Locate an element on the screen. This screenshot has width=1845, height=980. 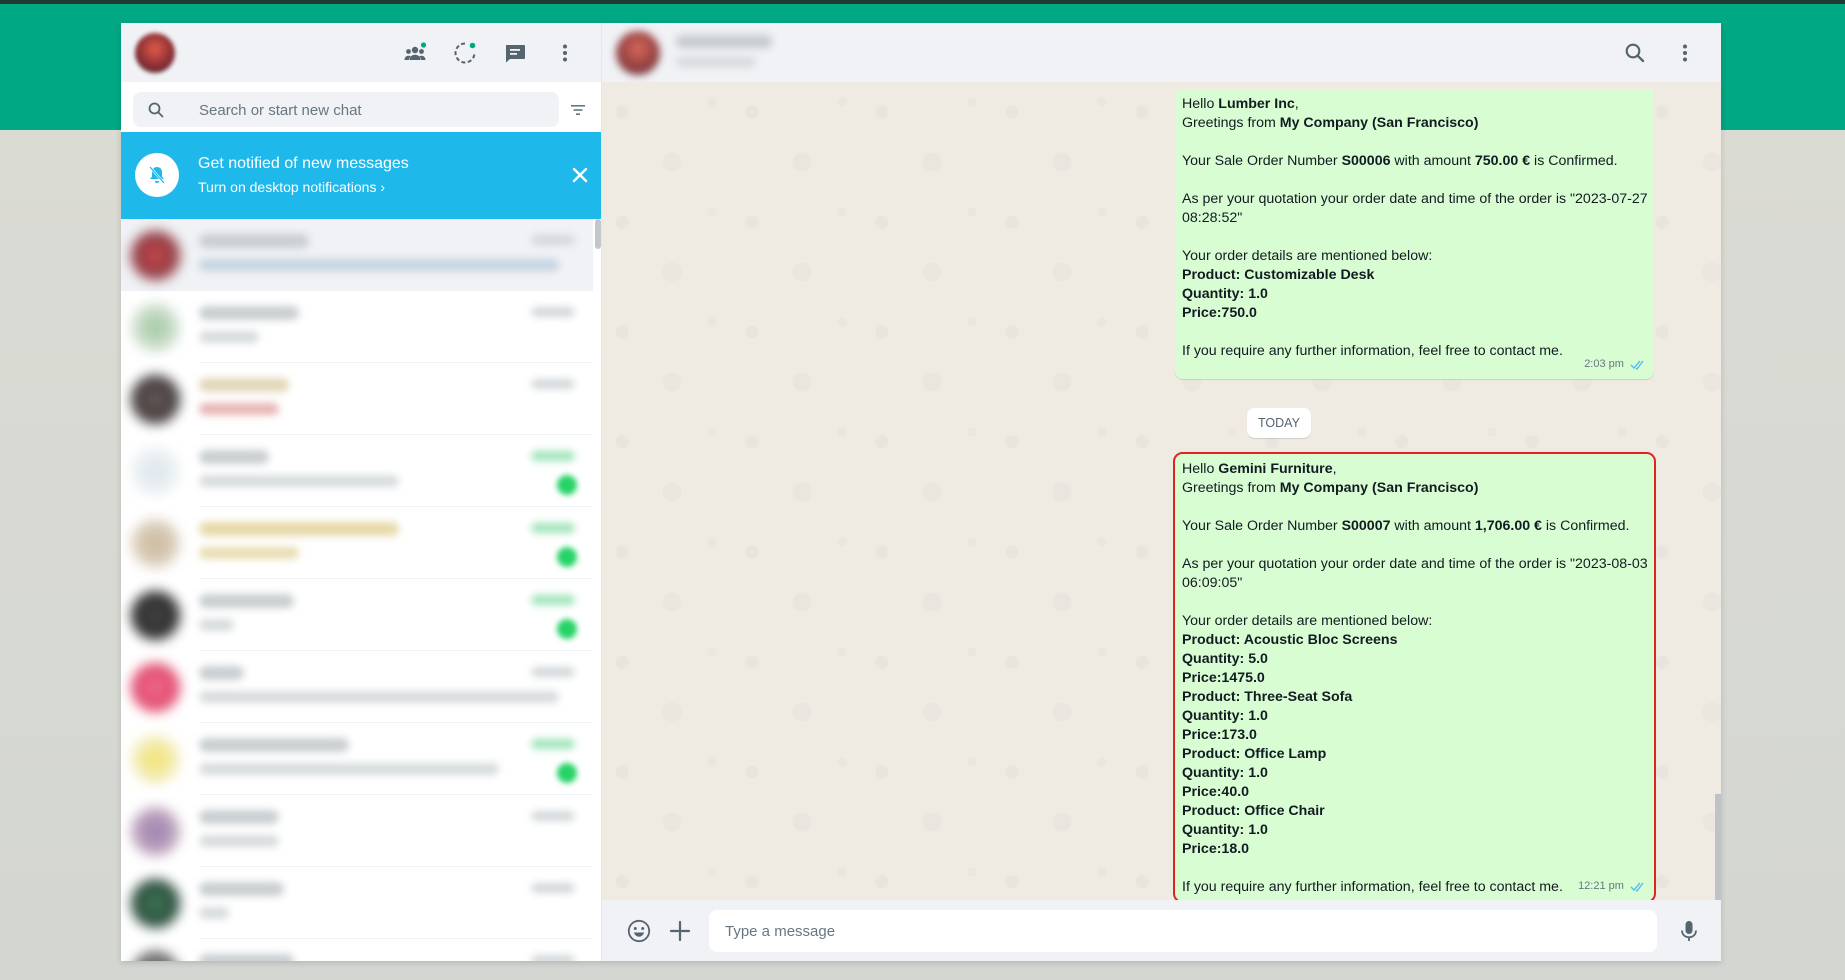
message-line: Price:1475.0 is located at coordinates (1414, 678).